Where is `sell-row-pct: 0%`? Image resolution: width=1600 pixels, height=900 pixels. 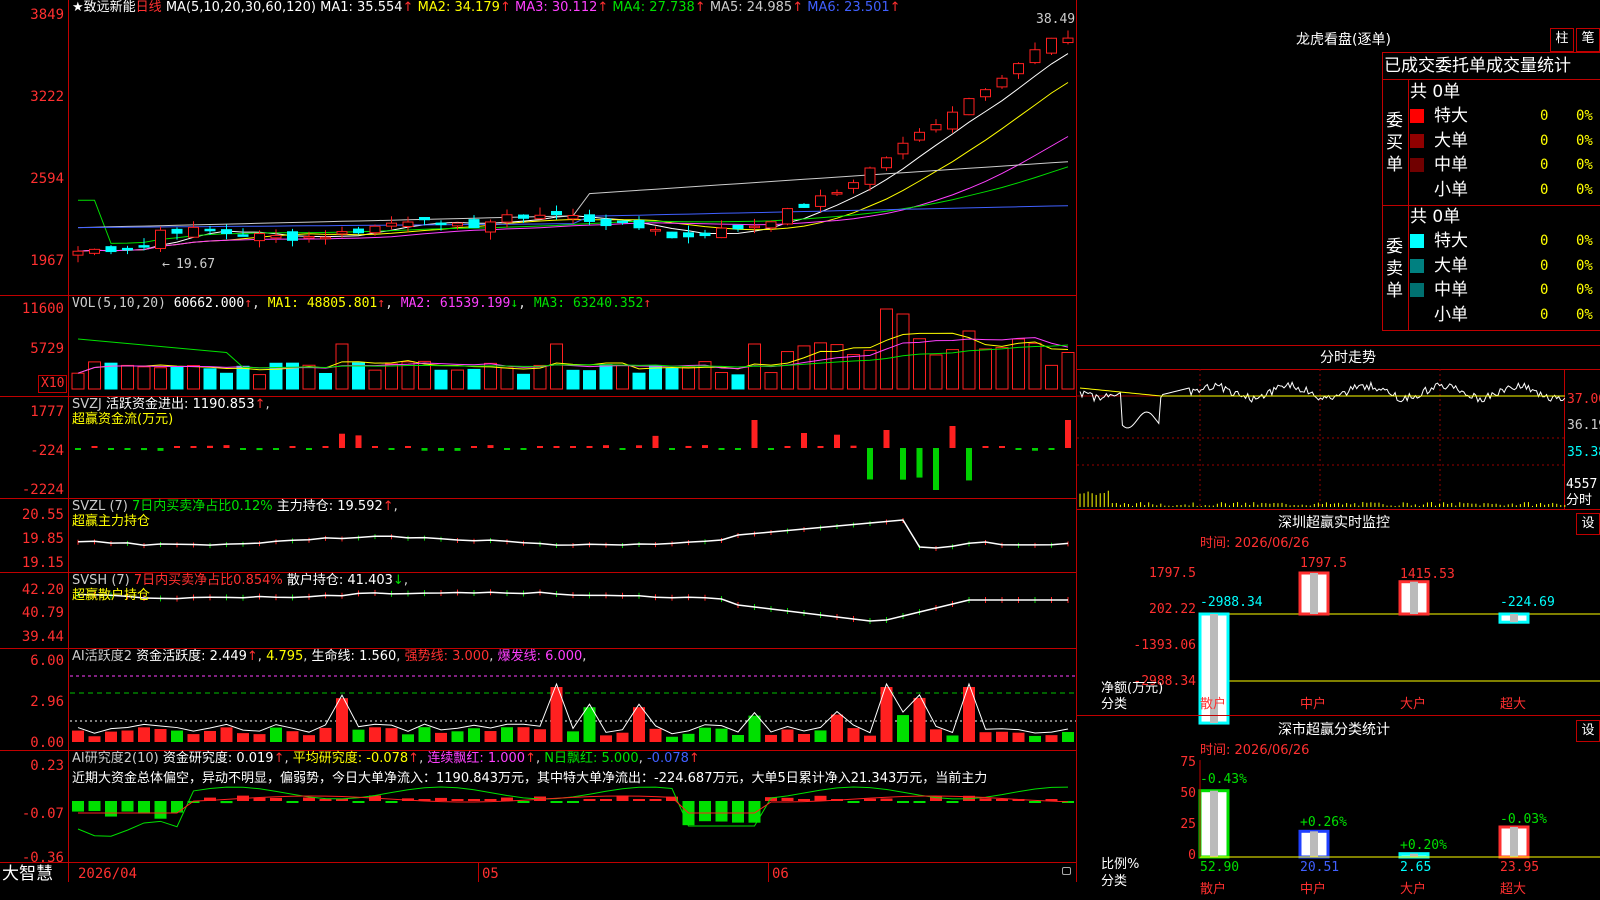 sell-row-pct: 0% is located at coordinates (1584, 265).